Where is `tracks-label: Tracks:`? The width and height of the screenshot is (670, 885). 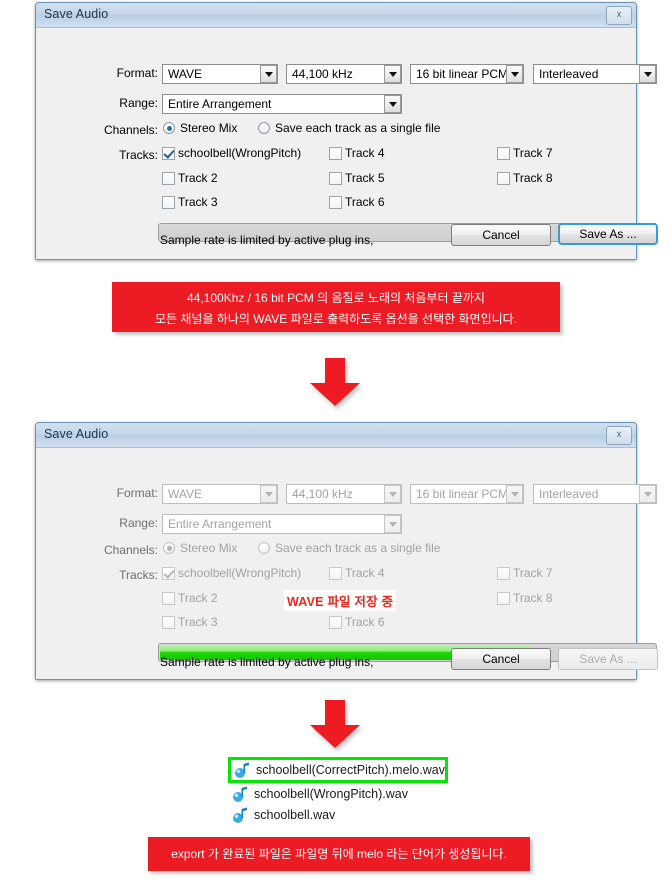 tracks-label: Tracks: is located at coordinates (138, 155).